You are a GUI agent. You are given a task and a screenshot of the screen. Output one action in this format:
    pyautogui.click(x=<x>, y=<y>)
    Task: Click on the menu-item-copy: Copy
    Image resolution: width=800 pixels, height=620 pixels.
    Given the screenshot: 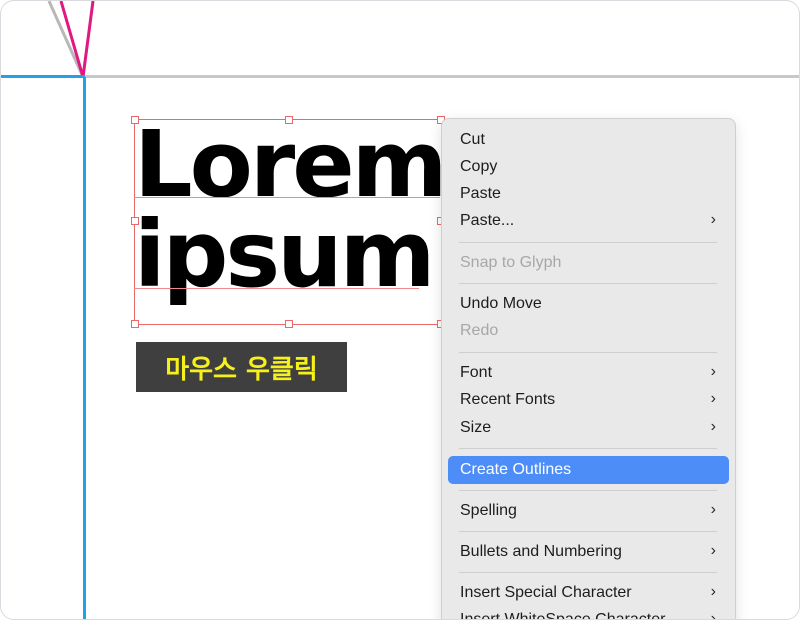 What is the action you would take?
    pyautogui.click(x=588, y=167)
    